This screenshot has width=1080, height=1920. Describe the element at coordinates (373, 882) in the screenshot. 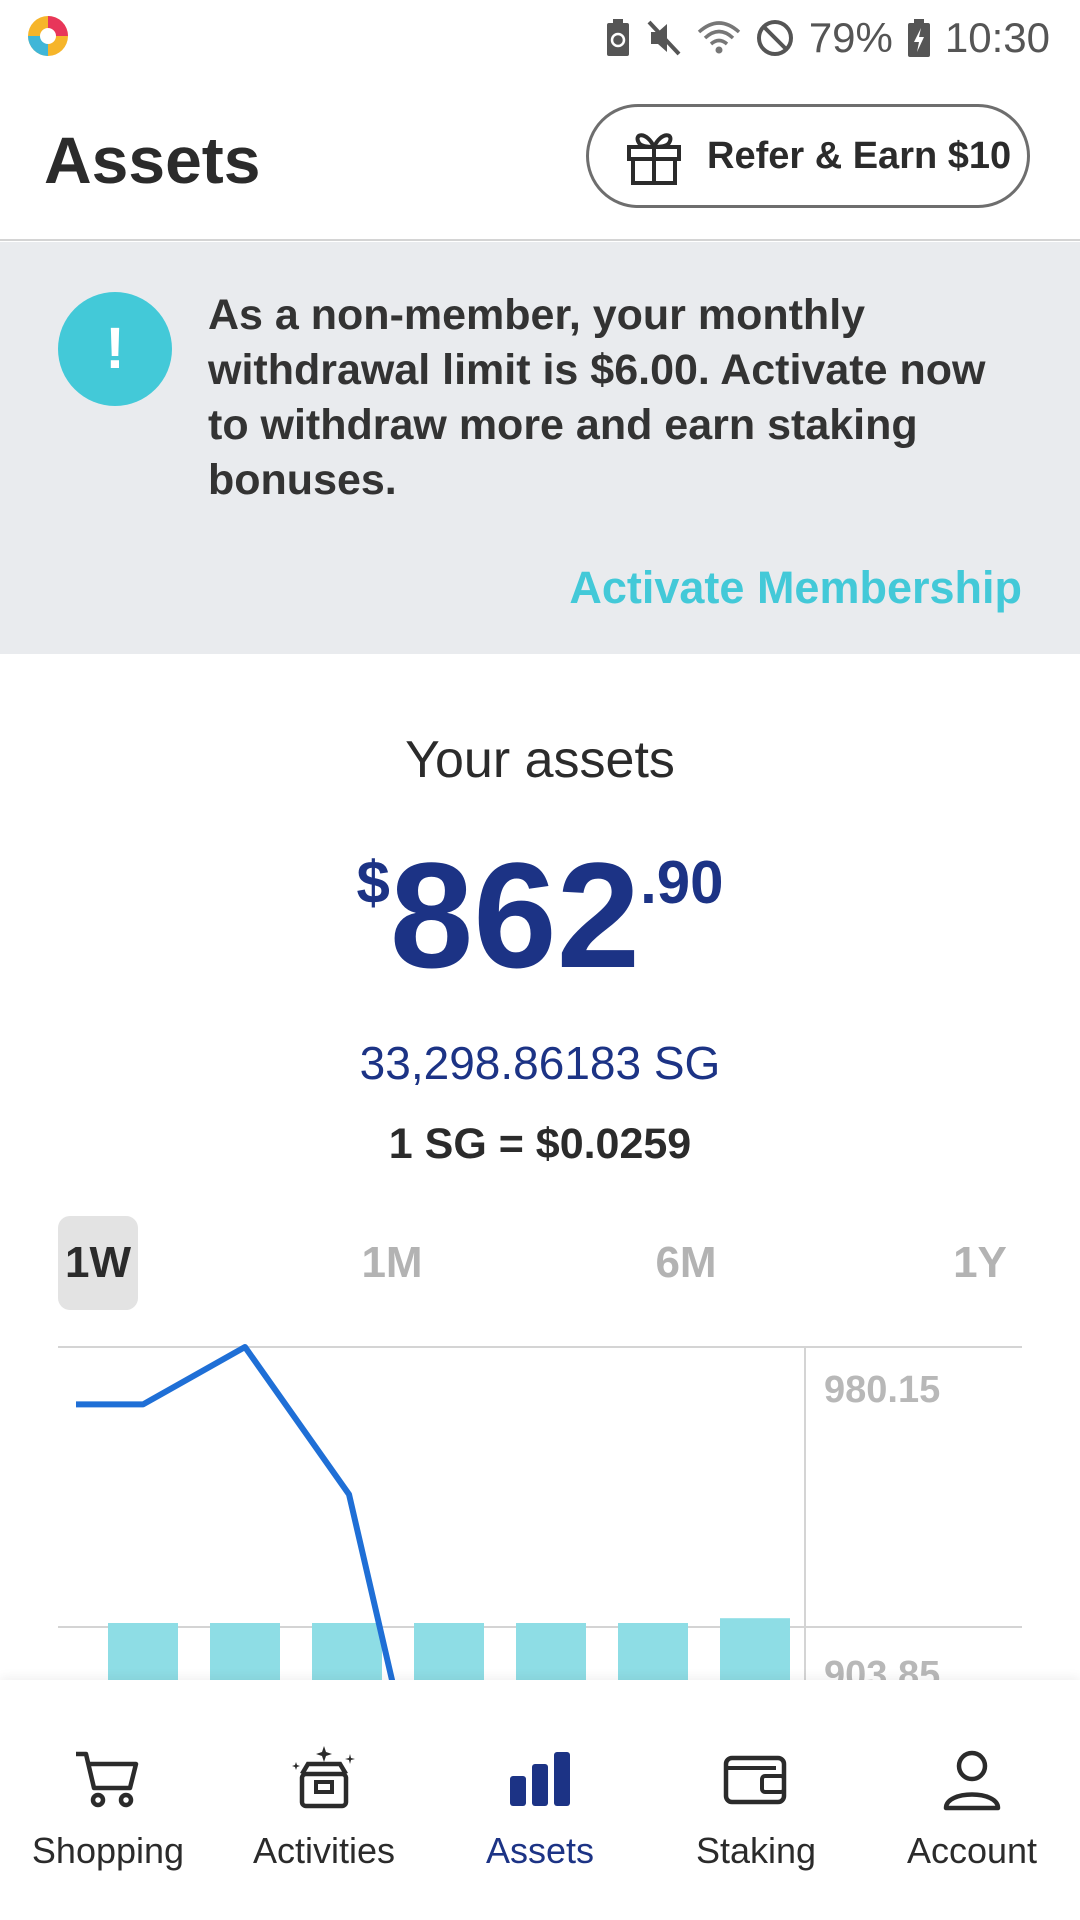

I see `currency-symbol: $` at that location.